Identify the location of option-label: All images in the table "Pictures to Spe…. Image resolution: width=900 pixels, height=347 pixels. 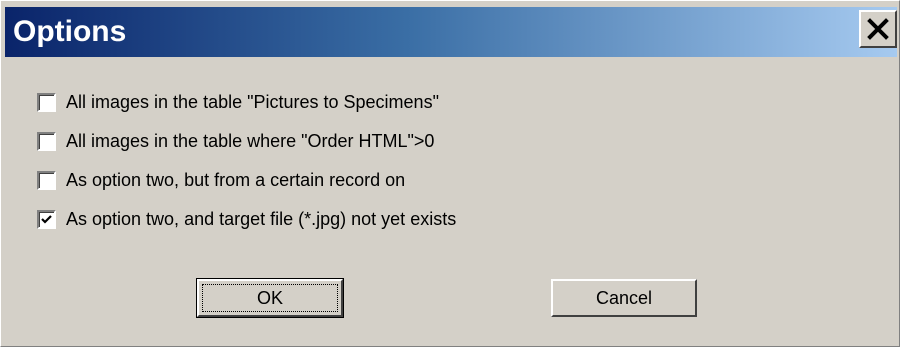
(252, 101).